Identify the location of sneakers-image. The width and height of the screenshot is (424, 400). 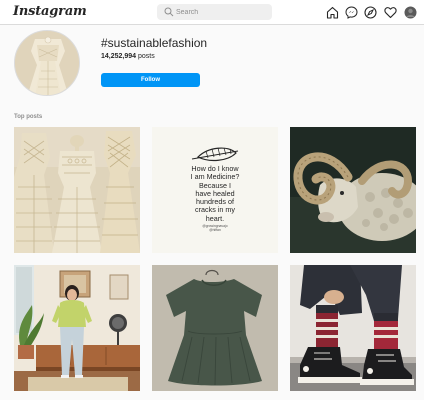
(353, 328).